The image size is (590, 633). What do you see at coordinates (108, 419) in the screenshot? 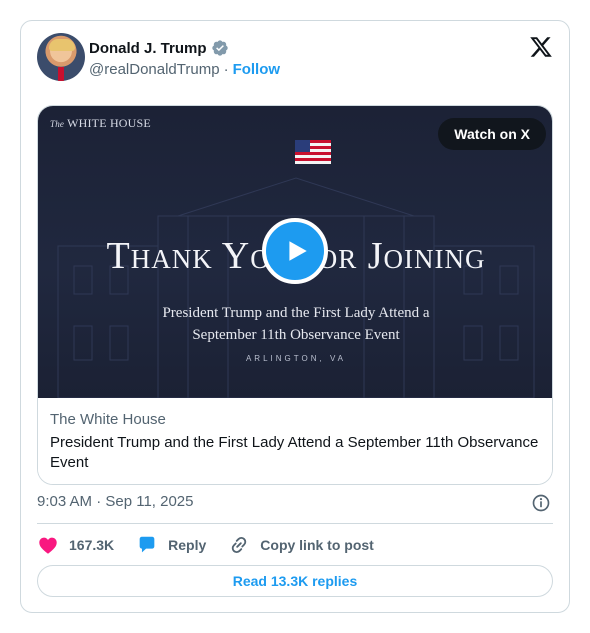
I see `link-domain: The White House` at bounding box center [108, 419].